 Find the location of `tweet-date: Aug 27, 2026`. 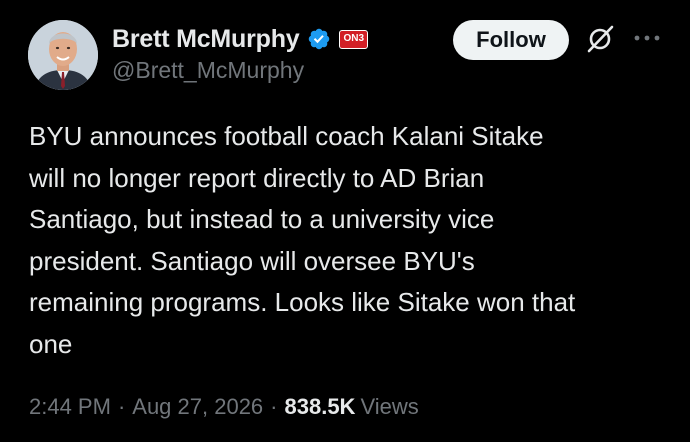

tweet-date: Aug 27, 2026 is located at coordinates (197, 407).